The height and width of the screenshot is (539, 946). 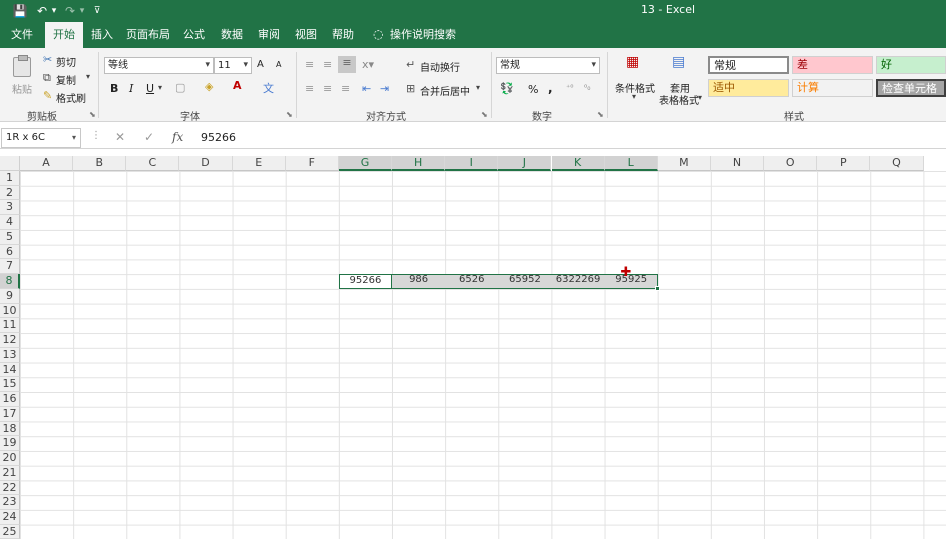 I want to click on row-header-24: 24, so click(x=10, y=517).